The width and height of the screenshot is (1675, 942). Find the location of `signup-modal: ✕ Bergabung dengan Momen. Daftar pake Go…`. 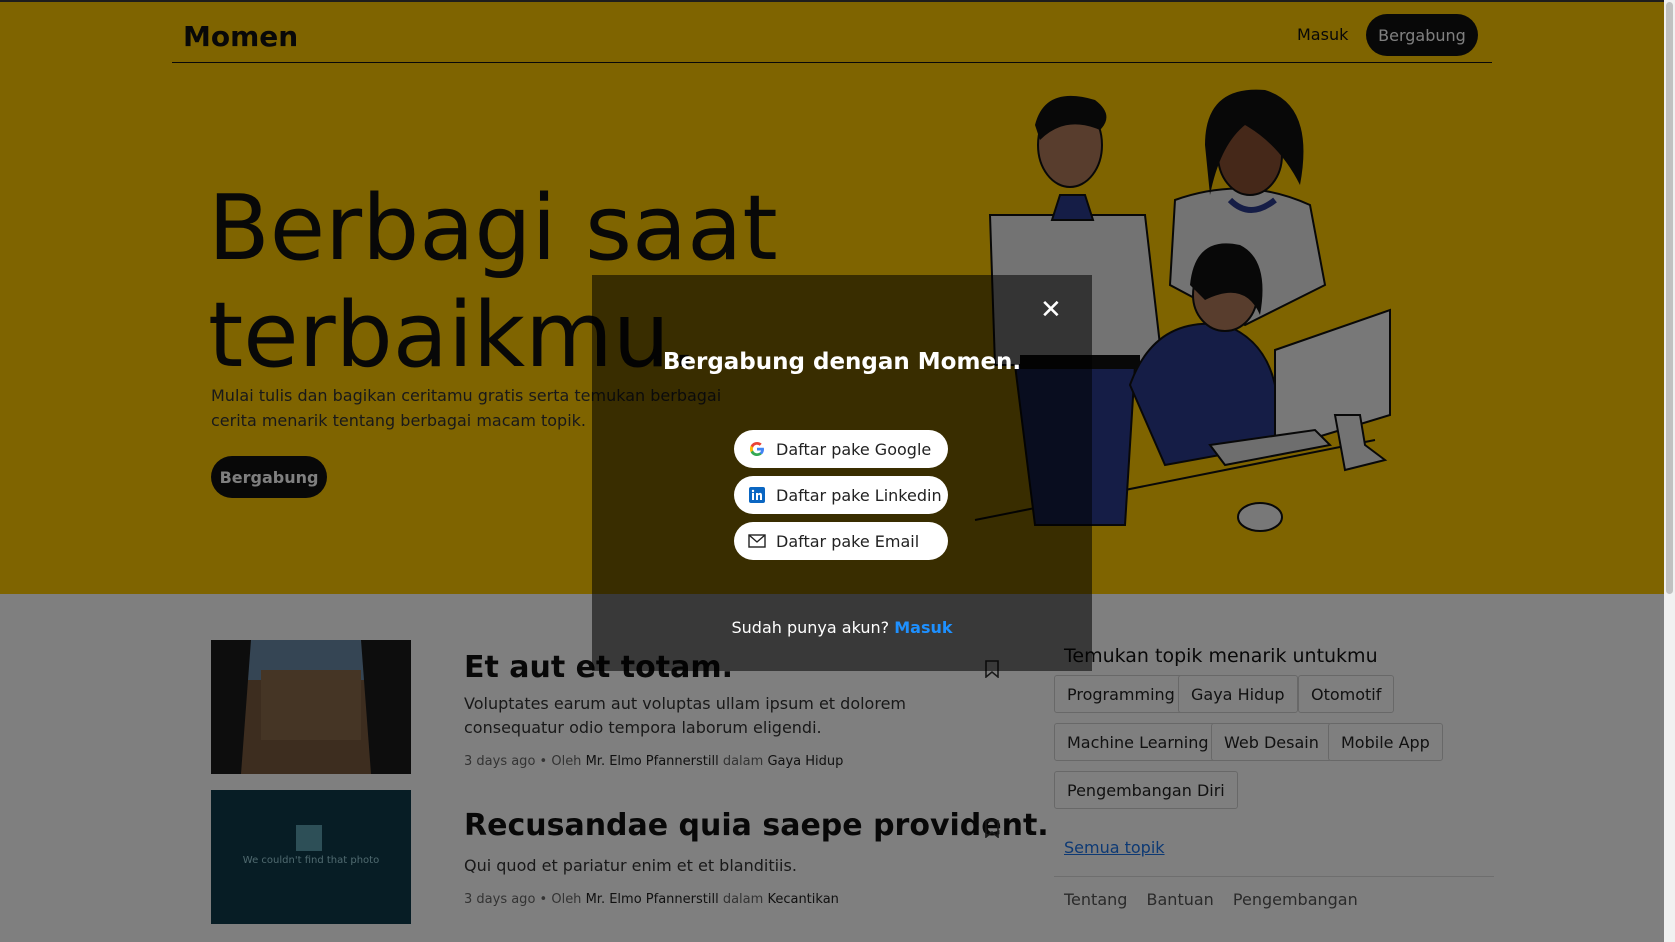

signup-modal: ✕ Bergabung dengan Momen. Daftar pake Go… is located at coordinates (842, 473).